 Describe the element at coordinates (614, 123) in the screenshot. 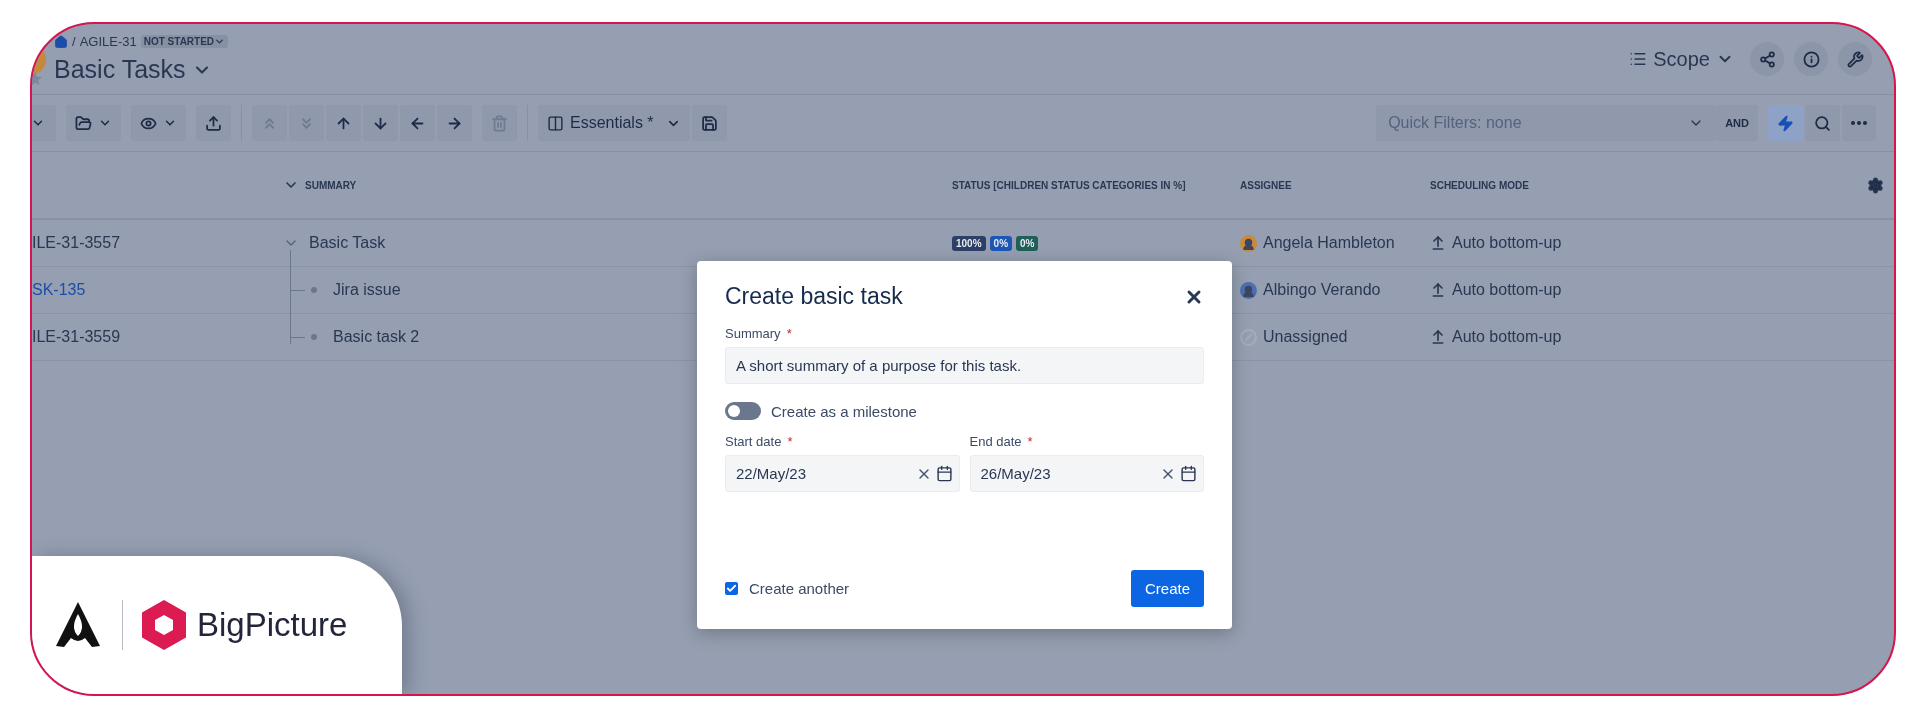

I see `view-button: Essentials *` at that location.